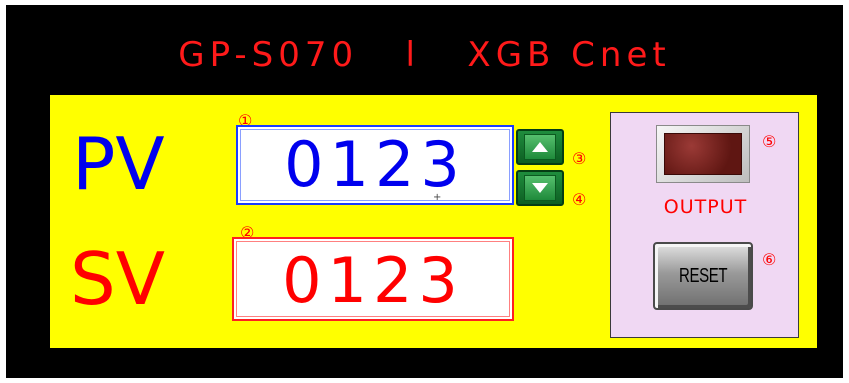 The height and width of the screenshot is (383, 849). What do you see at coordinates (704, 225) in the screenshot?
I see `output-reset-panel: ⑤ OUTPUT RESET ⑥` at bounding box center [704, 225].